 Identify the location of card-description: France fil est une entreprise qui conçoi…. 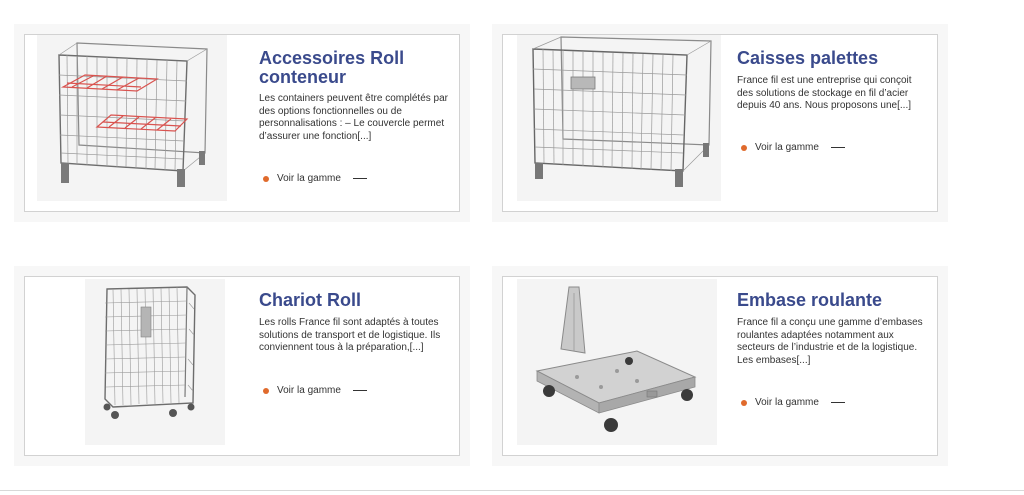
(824, 93).